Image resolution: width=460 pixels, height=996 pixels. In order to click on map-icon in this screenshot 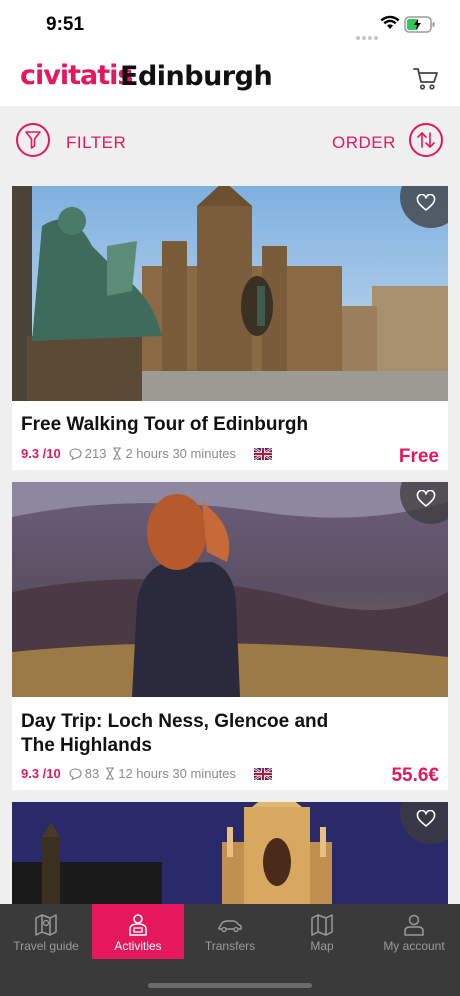, I will do `click(46, 925)`.